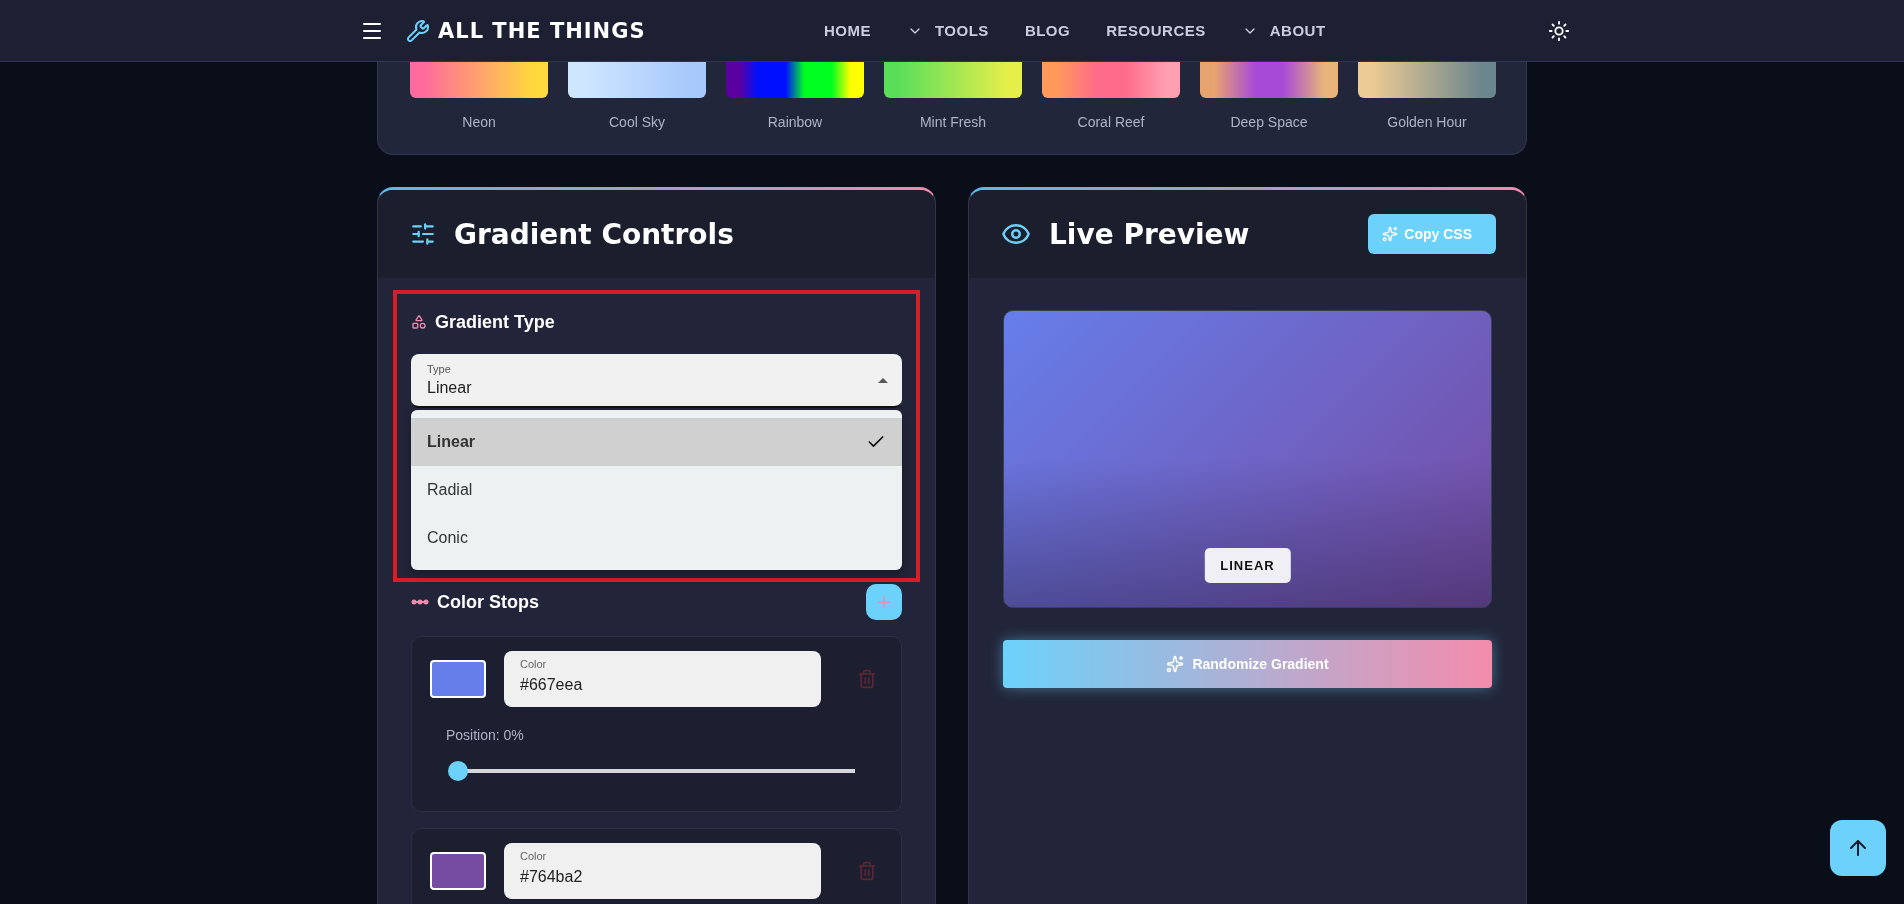  Describe the element at coordinates (1559, 30) in the screenshot. I see `sun-icon` at that location.